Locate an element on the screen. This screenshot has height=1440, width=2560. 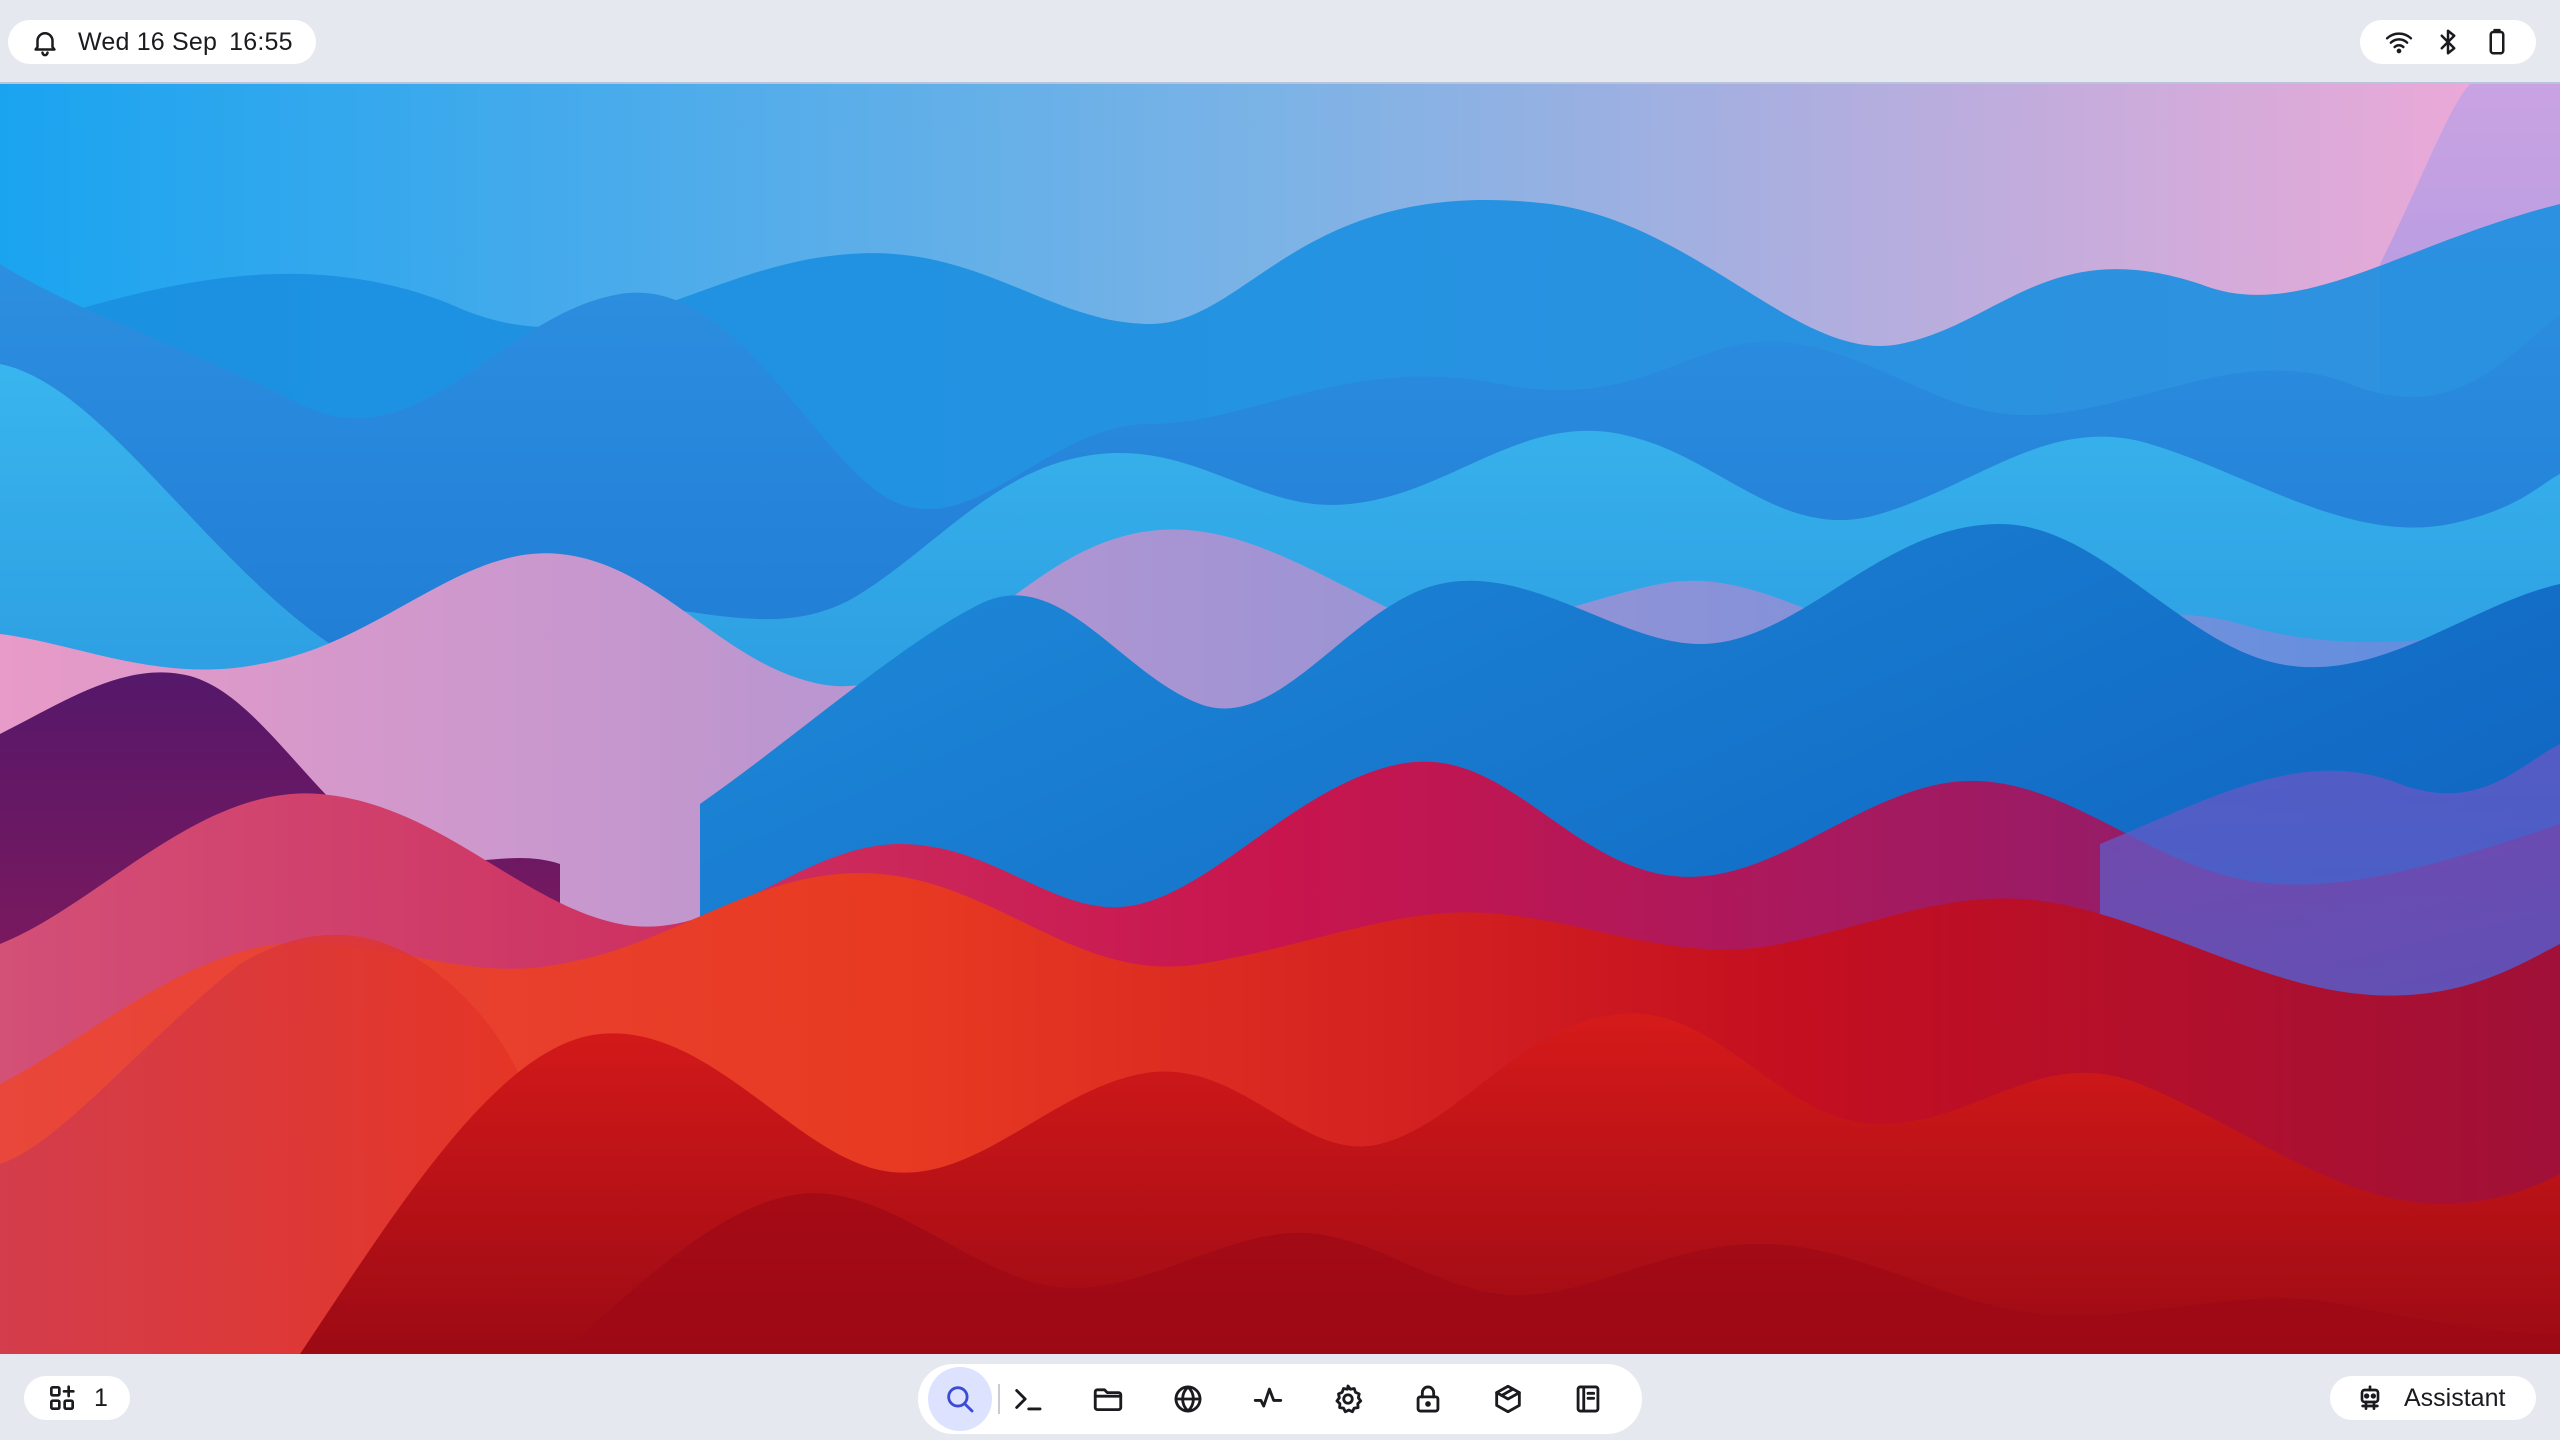
date-label: Wed 16 Sep is located at coordinates (148, 41).